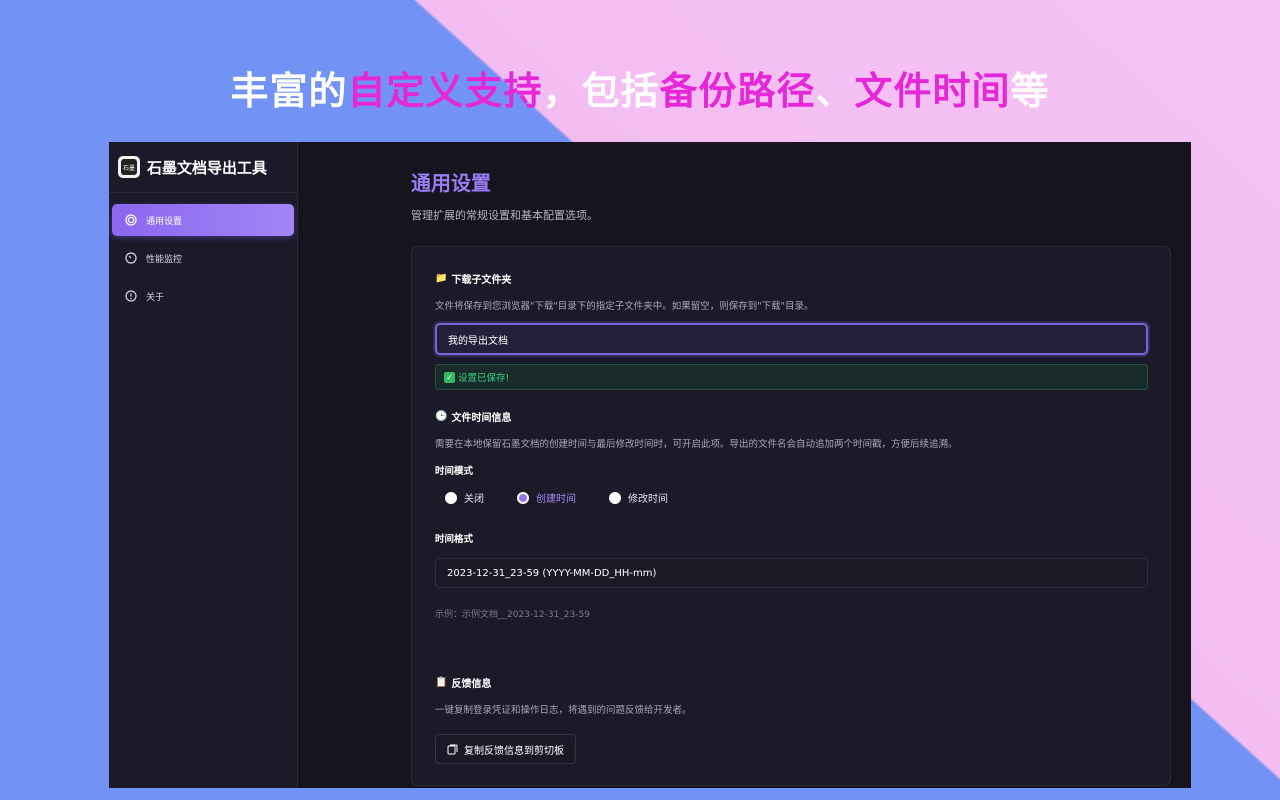 This screenshot has height=800, width=1280. I want to click on file-time-title: 🕒 文件时间信息, so click(473, 417).